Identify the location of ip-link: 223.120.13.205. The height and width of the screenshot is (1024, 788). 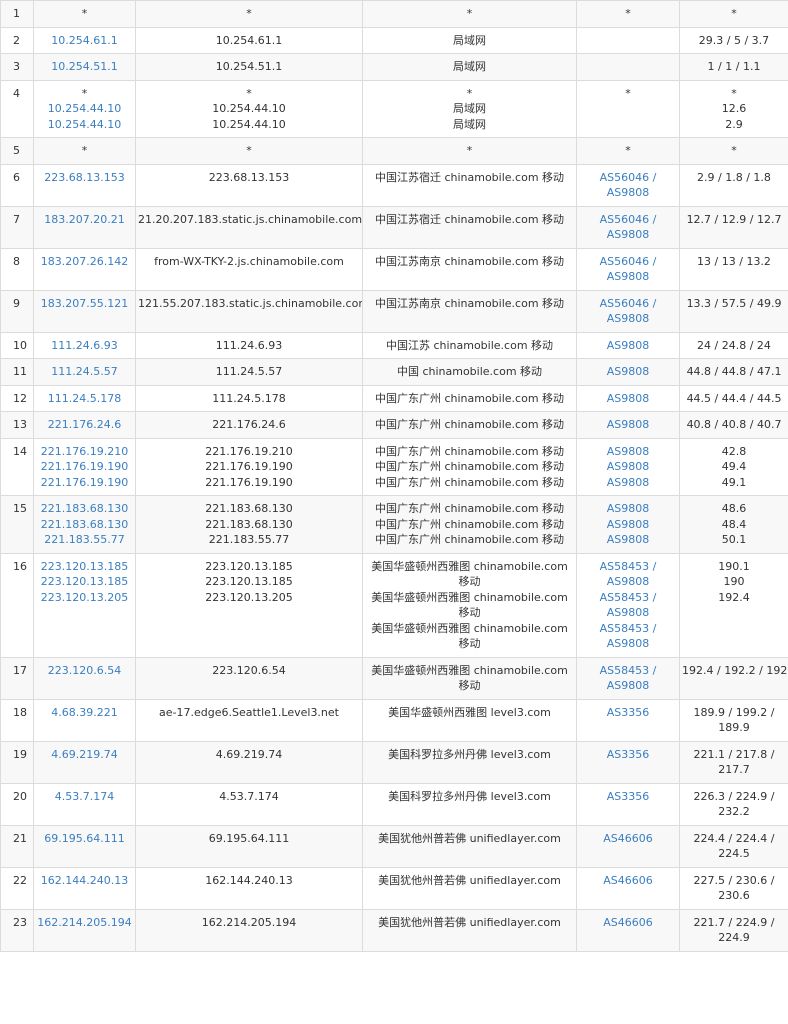
(84, 598).